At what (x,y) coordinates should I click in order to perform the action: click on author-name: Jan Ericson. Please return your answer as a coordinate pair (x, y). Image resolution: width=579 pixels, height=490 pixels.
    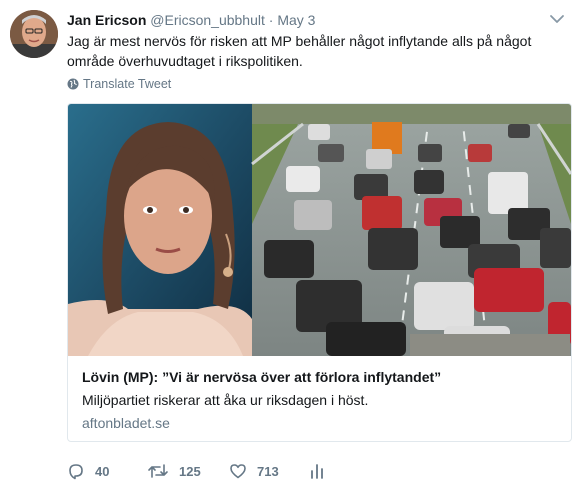
    Looking at the image, I should click on (106, 20).